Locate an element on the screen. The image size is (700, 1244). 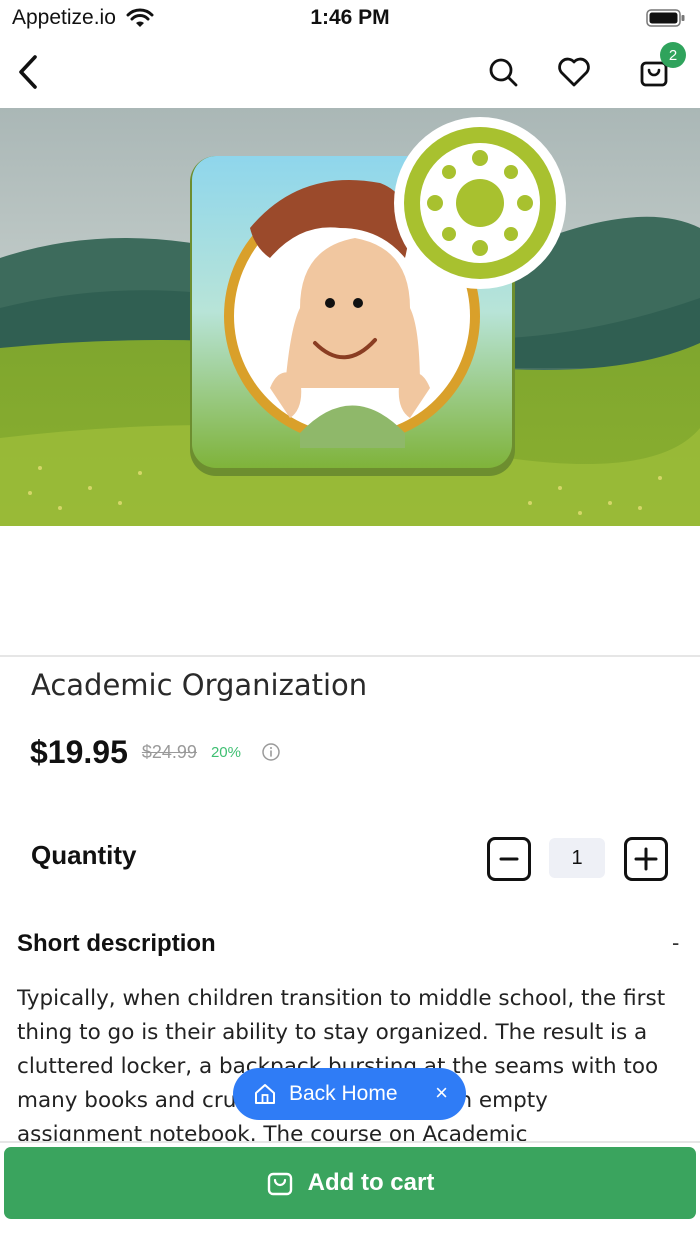
back-button is located at coordinates (28, 72).